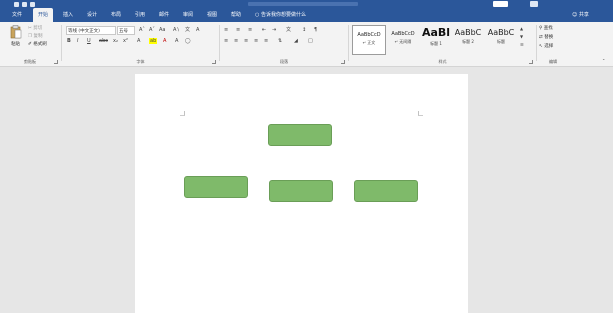 This screenshot has width=613, height=313. What do you see at coordinates (546, 46) in the screenshot?
I see `select-button: ↖ 选择` at bounding box center [546, 46].